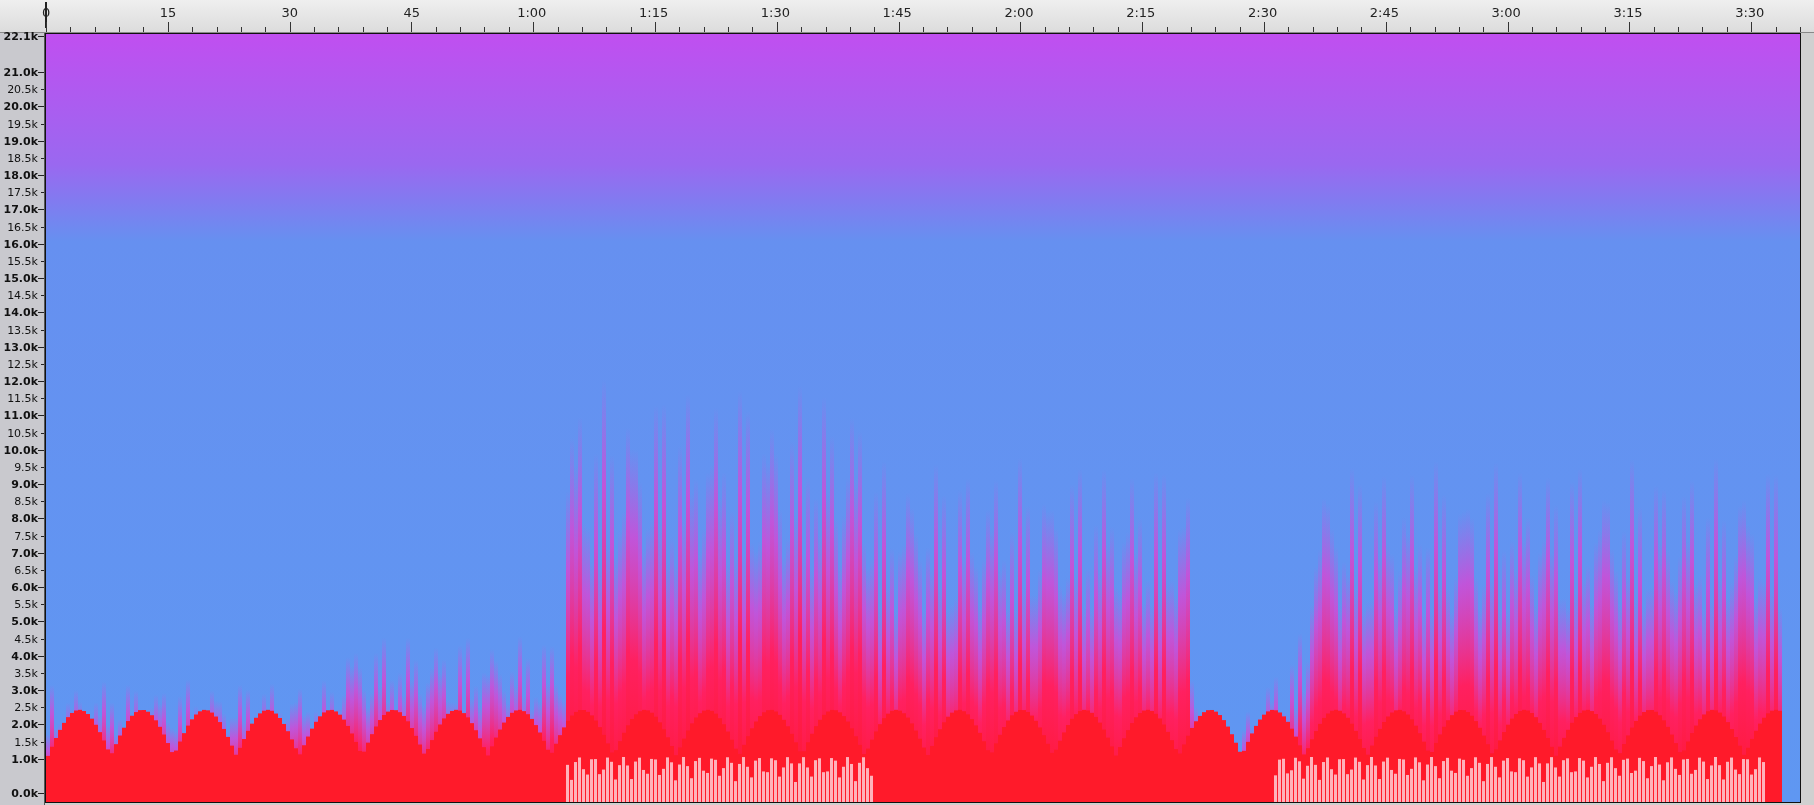 Image resolution: width=1814 pixels, height=805 pixels. What do you see at coordinates (22, 433) in the screenshot?
I see `frequency-label: 10.5k` at bounding box center [22, 433].